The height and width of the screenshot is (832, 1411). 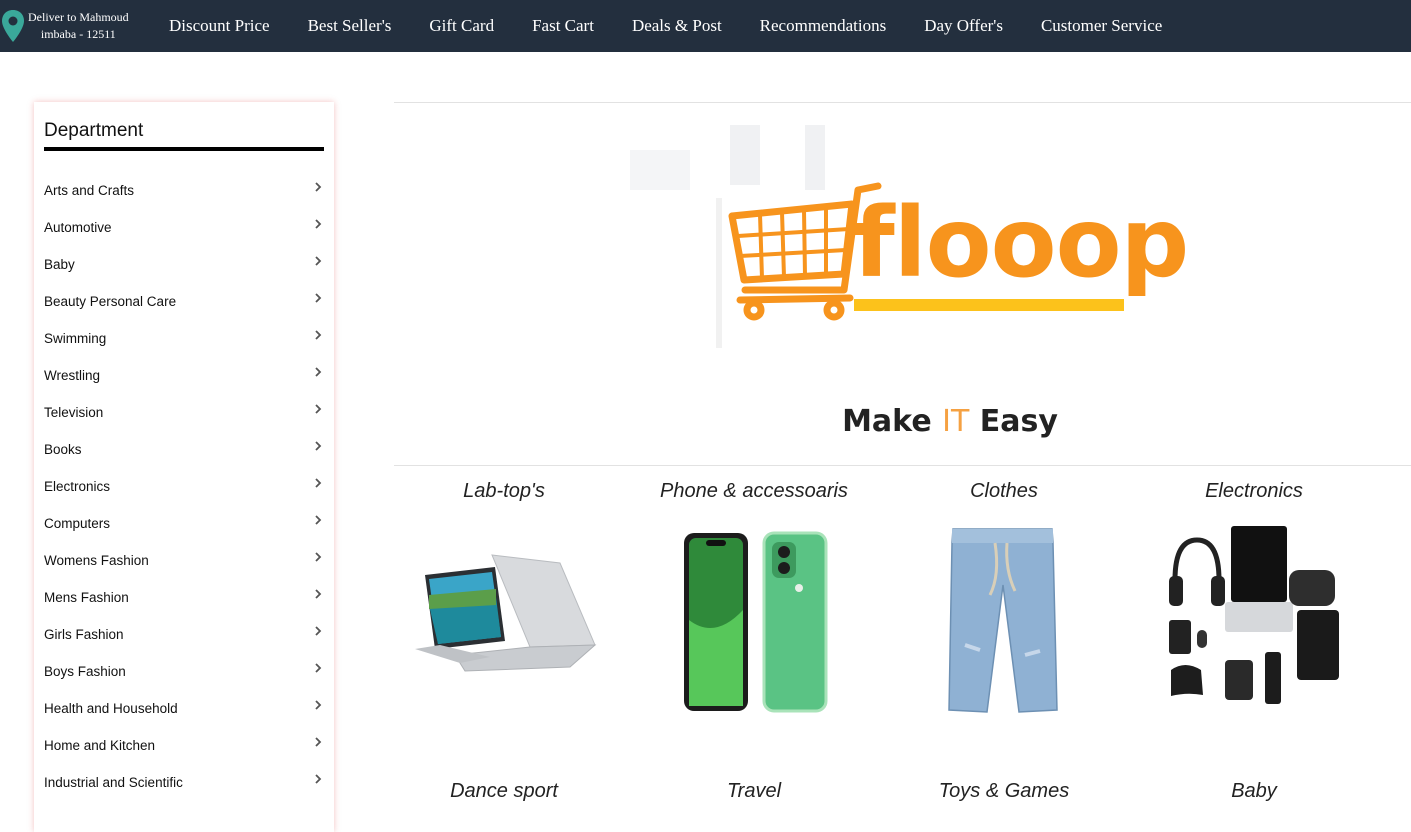 What do you see at coordinates (956, 421) in the screenshot?
I see `tagline-highlight: IT` at bounding box center [956, 421].